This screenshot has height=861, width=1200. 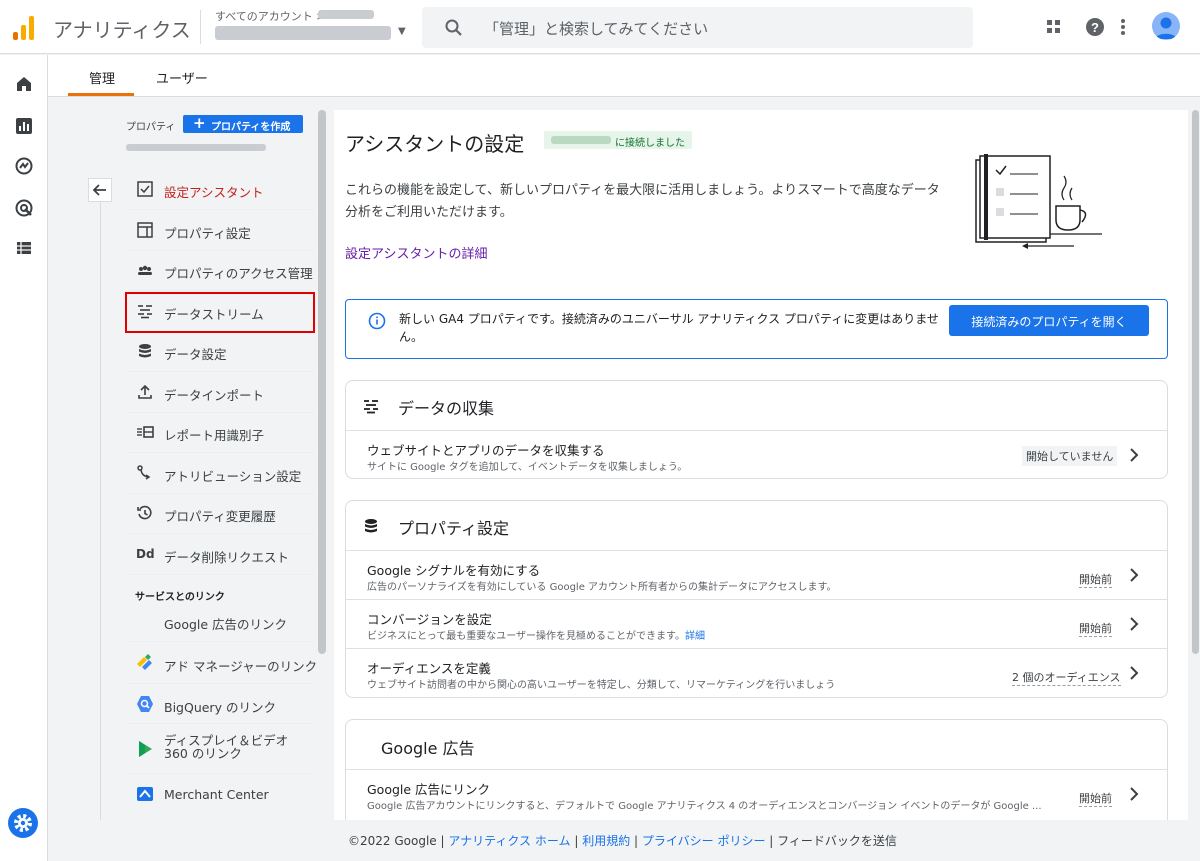 I want to click on nav-item-label: プロパティ設定, so click(x=207, y=233).